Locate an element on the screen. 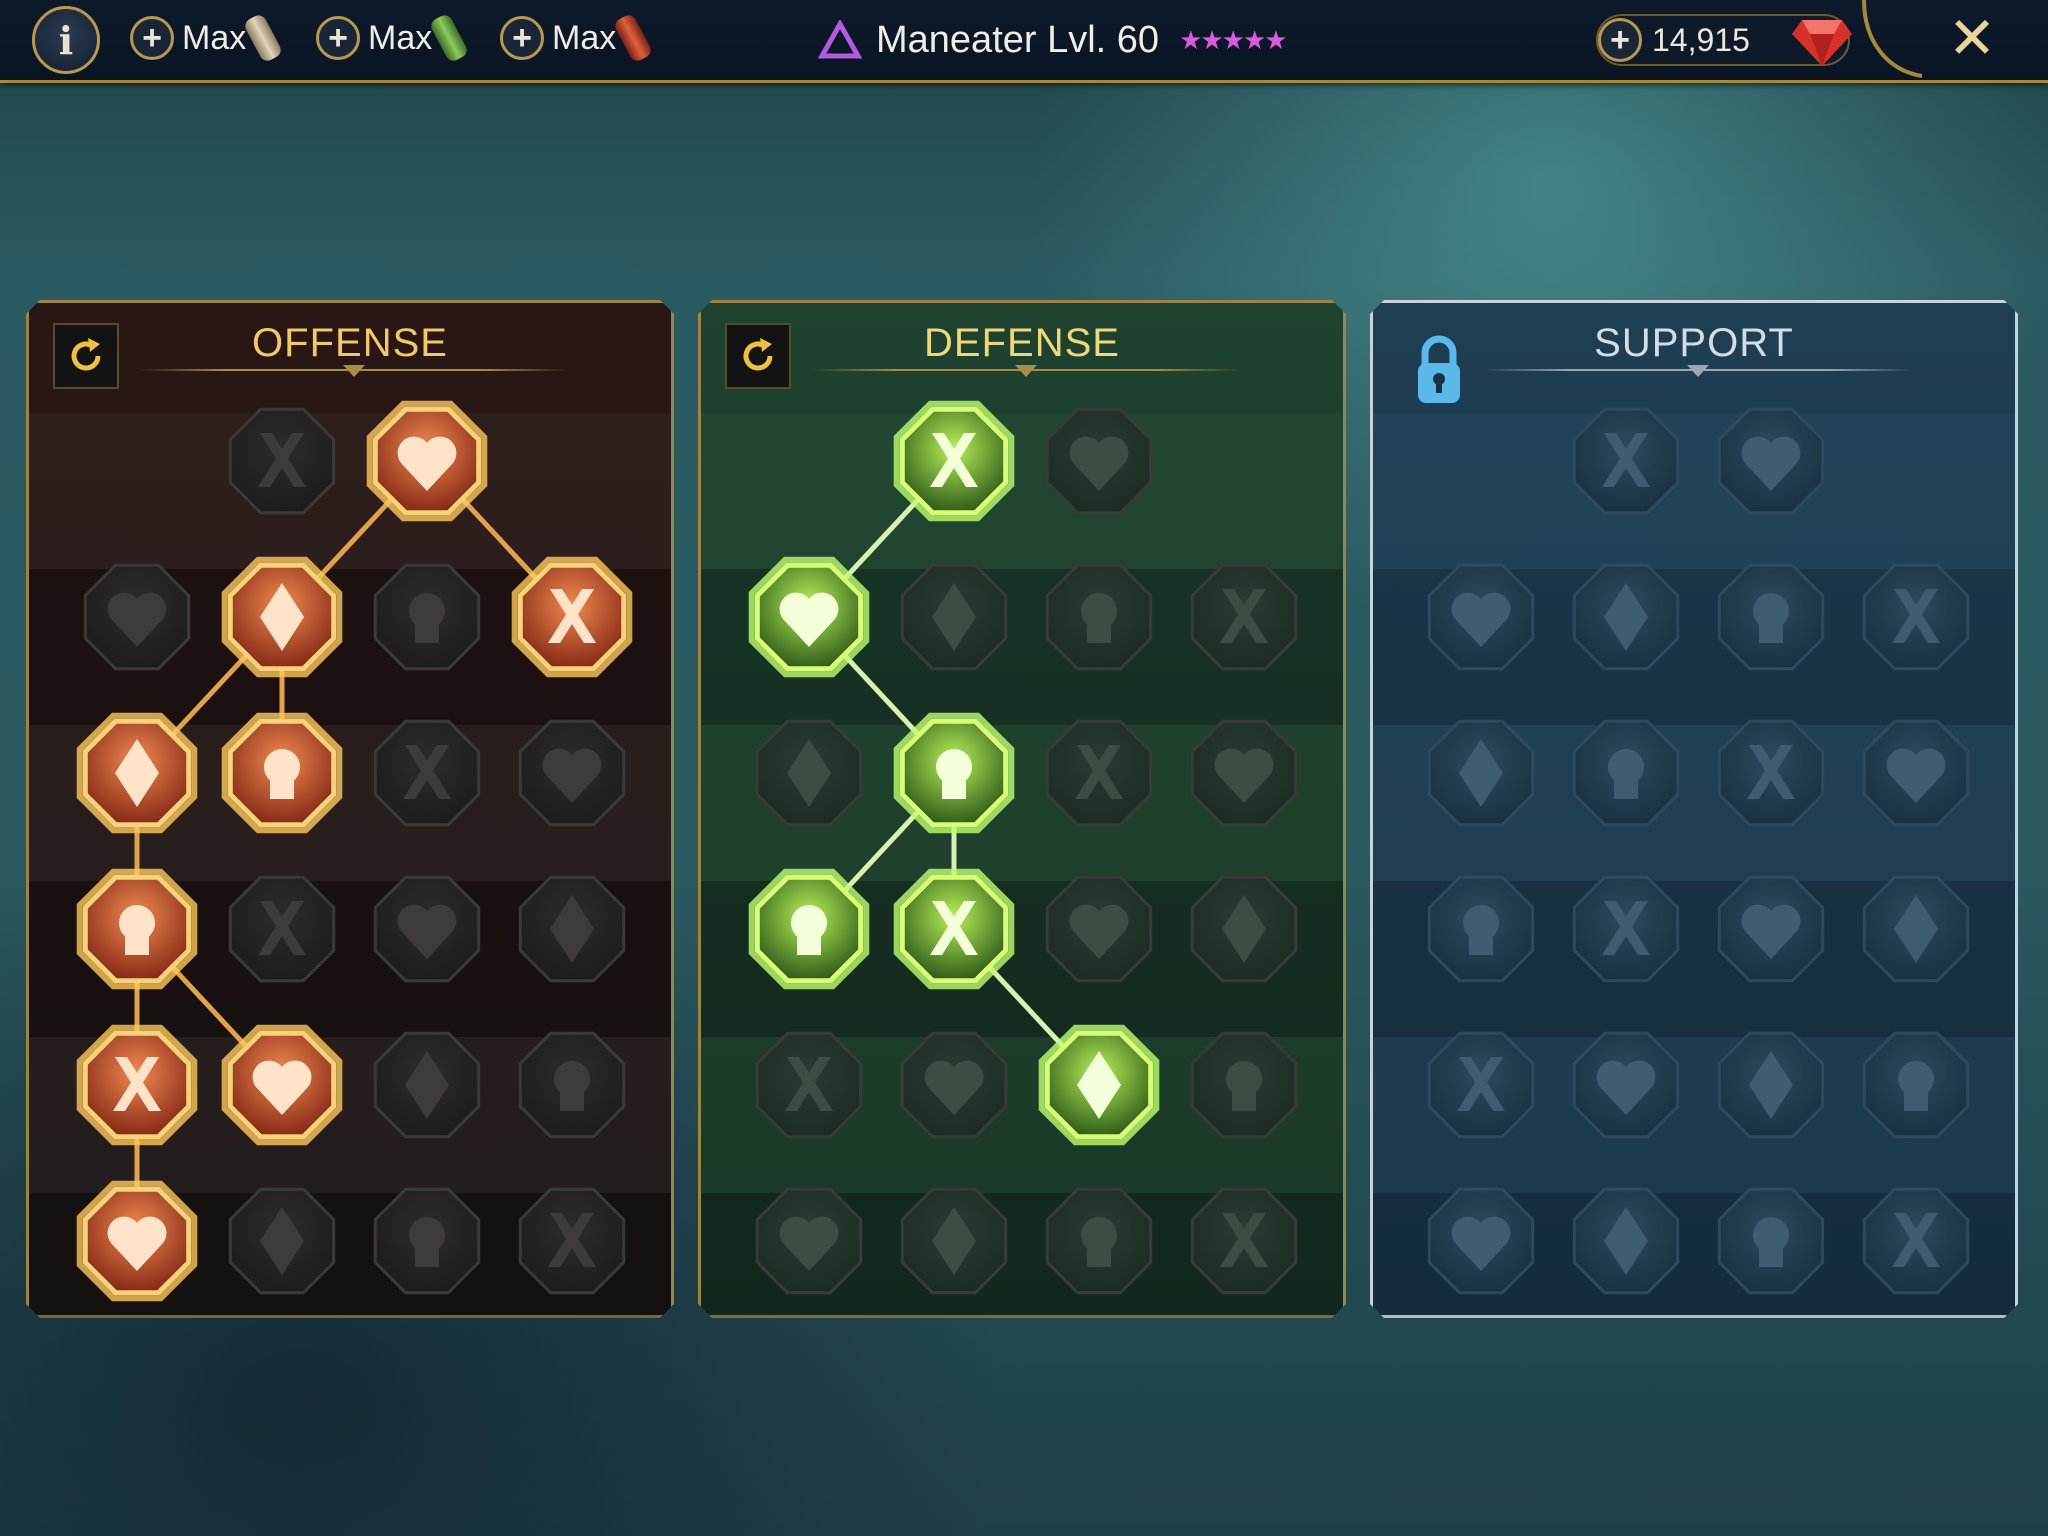 This screenshot has width=2048, height=1536. sword-slash-icon is located at coordinates (427, 461).